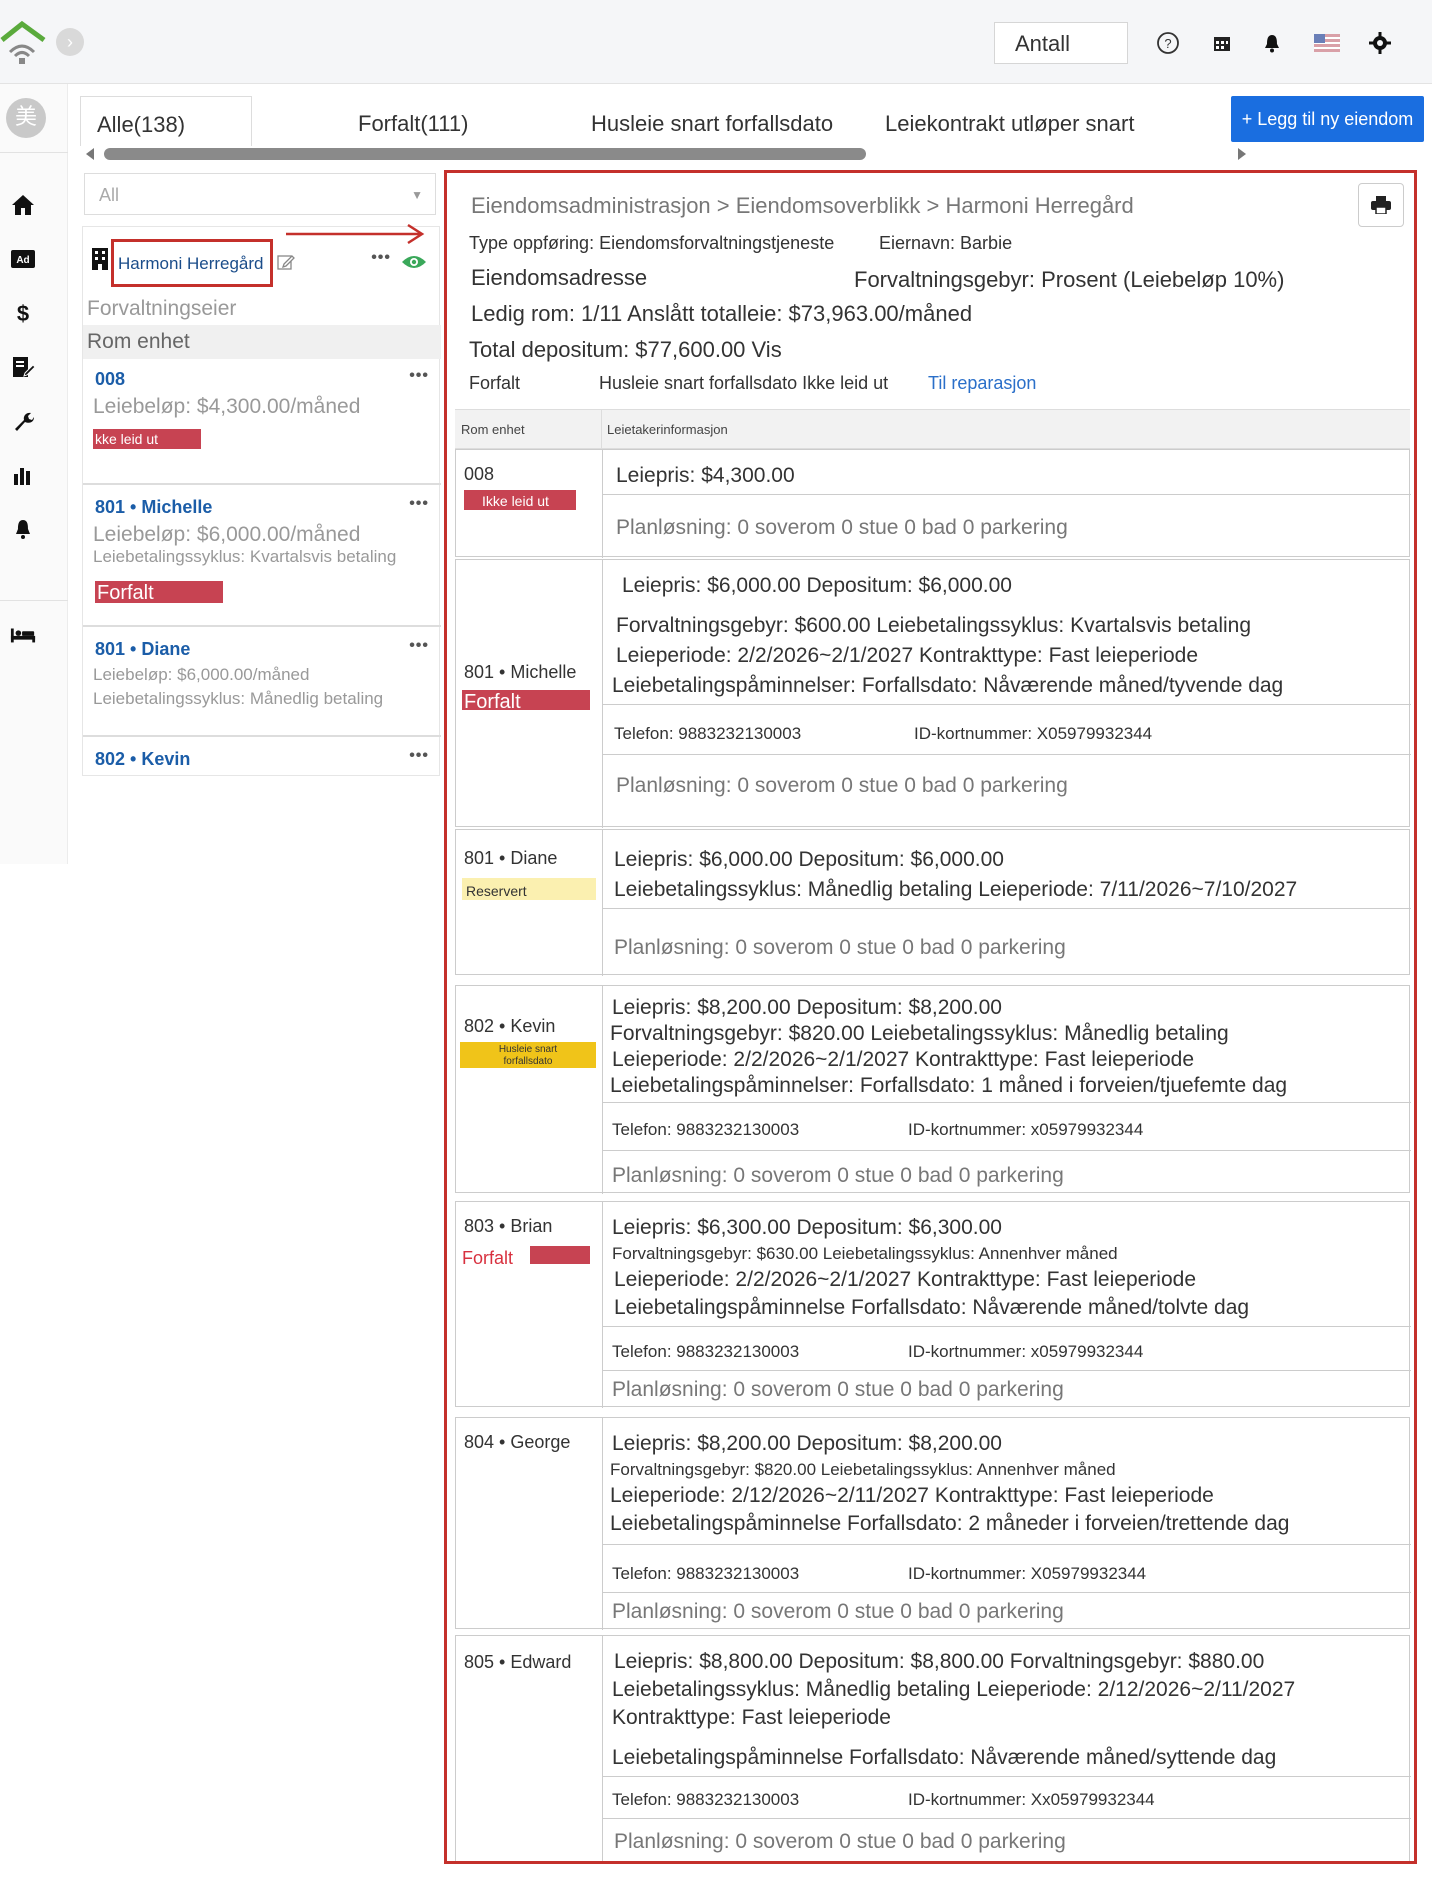 The height and width of the screenshot is (1904, 1432). What do you see at coordinates (1222, 43) in the screenshot?
I see `calendar-icon` at bounding box center [1222, 43].